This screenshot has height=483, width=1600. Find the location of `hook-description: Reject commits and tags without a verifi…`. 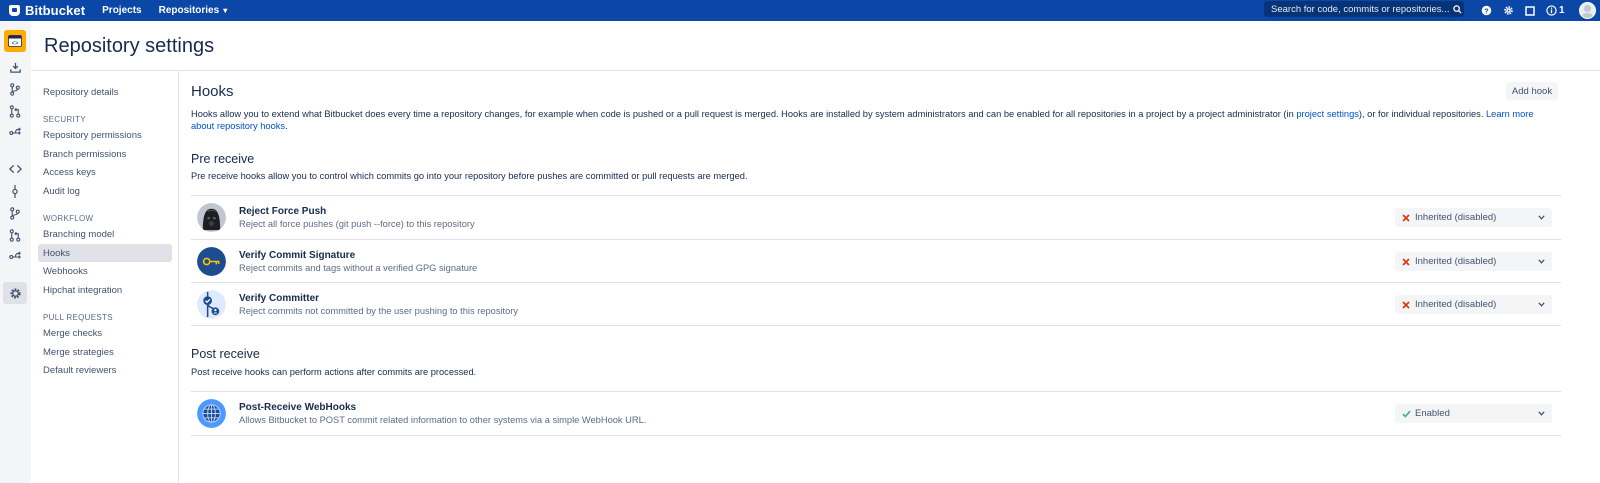

hook-description: Reject commits and tags without a verifi… is located at coordinates (358, 268).